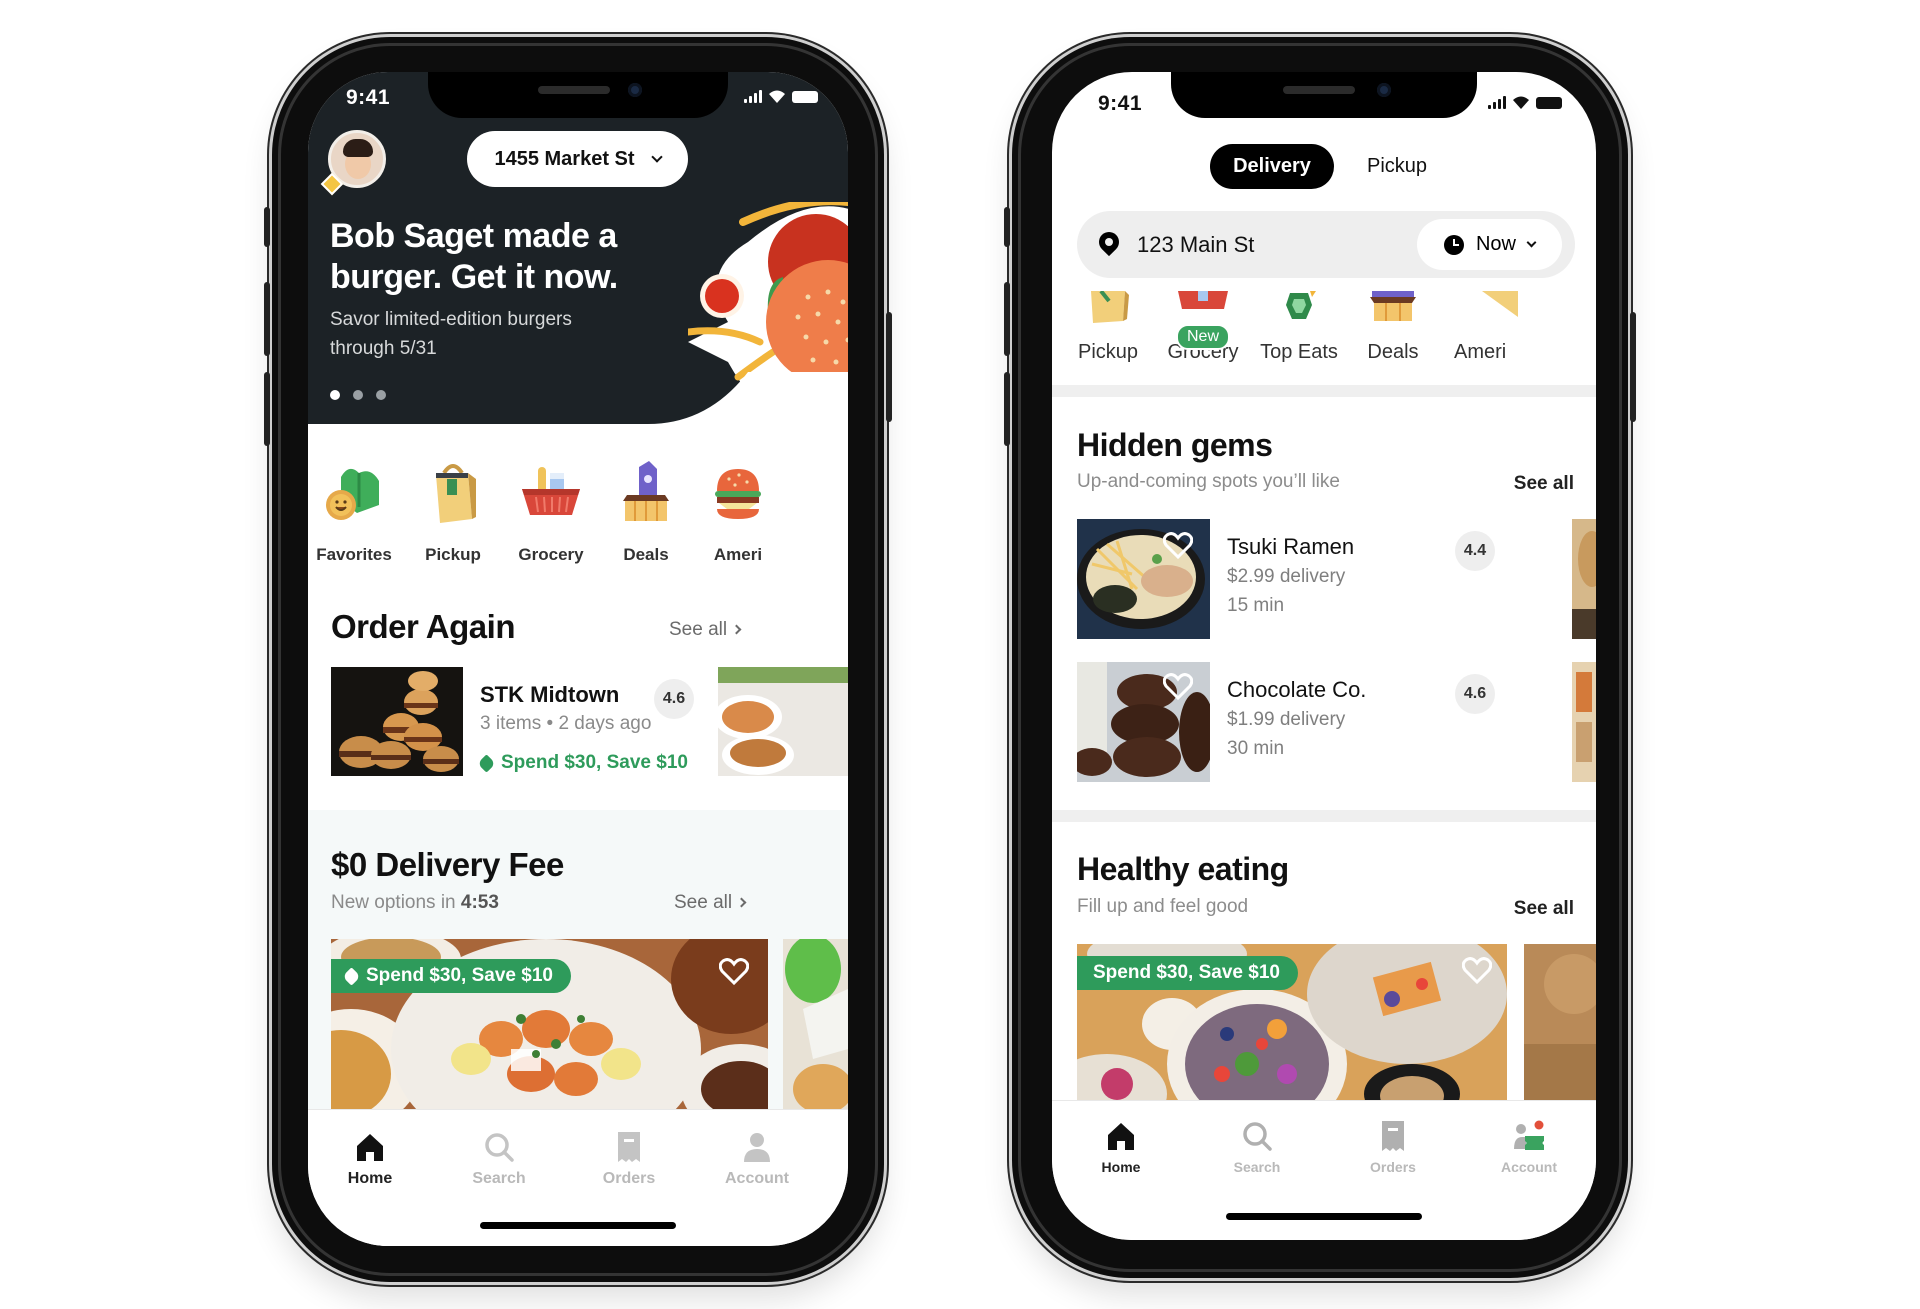 The image size is (1920, 1309). What do you see at coordinates (1272, 166) in the screenshot?
I see `delivery-toggle: Delivery` at bounding box center [1272, 166].